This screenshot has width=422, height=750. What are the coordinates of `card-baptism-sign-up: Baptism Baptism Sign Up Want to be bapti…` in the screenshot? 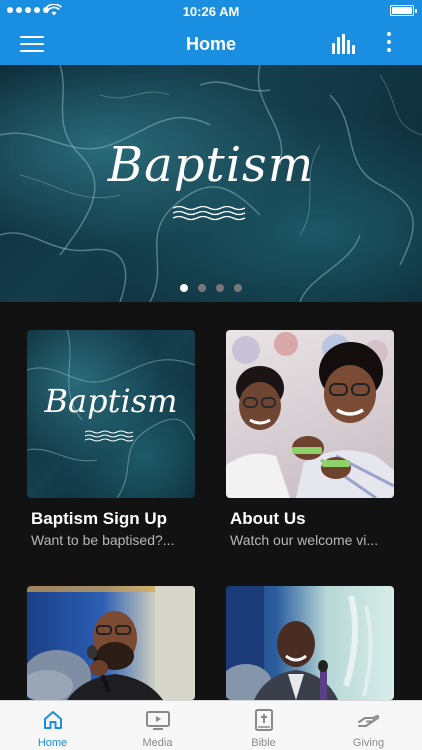 It's located at (111, 439).